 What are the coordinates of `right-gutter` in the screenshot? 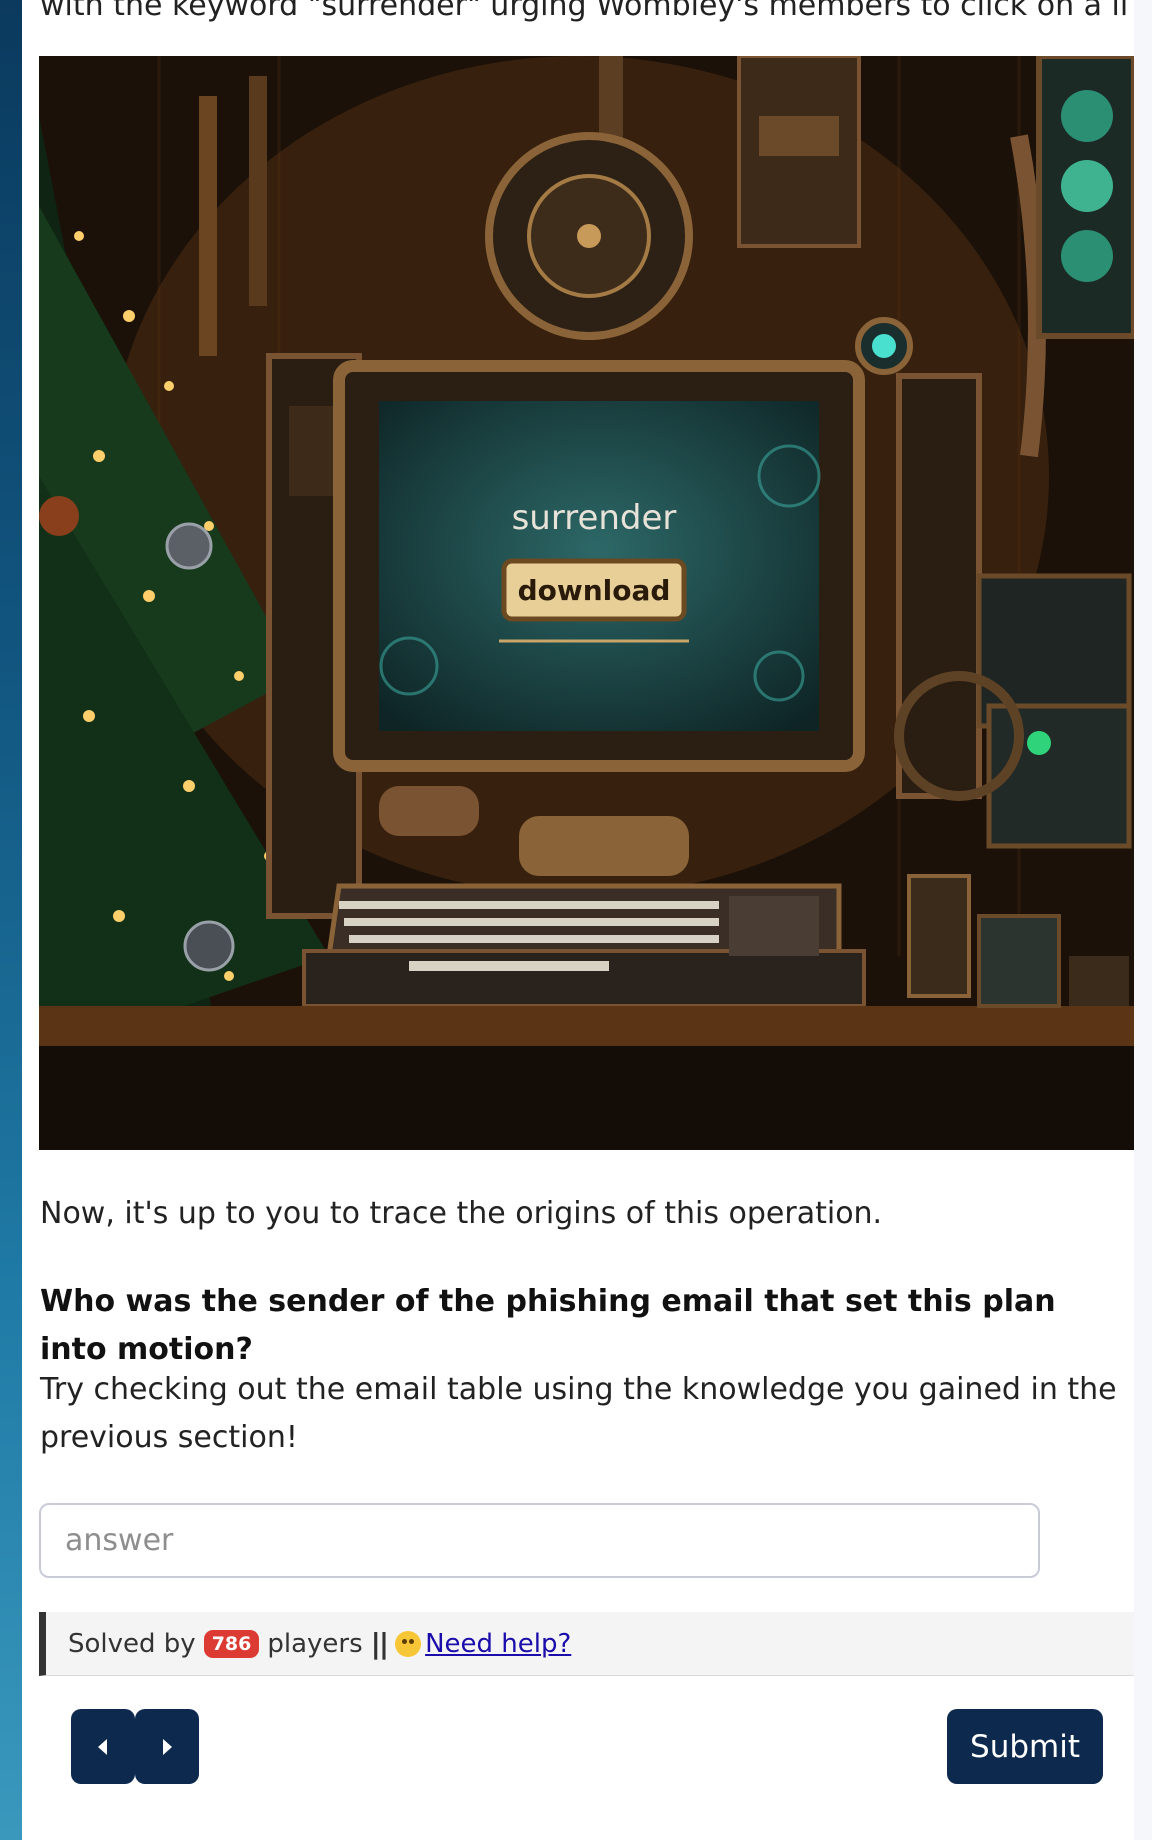 It's located at (1143, 920).